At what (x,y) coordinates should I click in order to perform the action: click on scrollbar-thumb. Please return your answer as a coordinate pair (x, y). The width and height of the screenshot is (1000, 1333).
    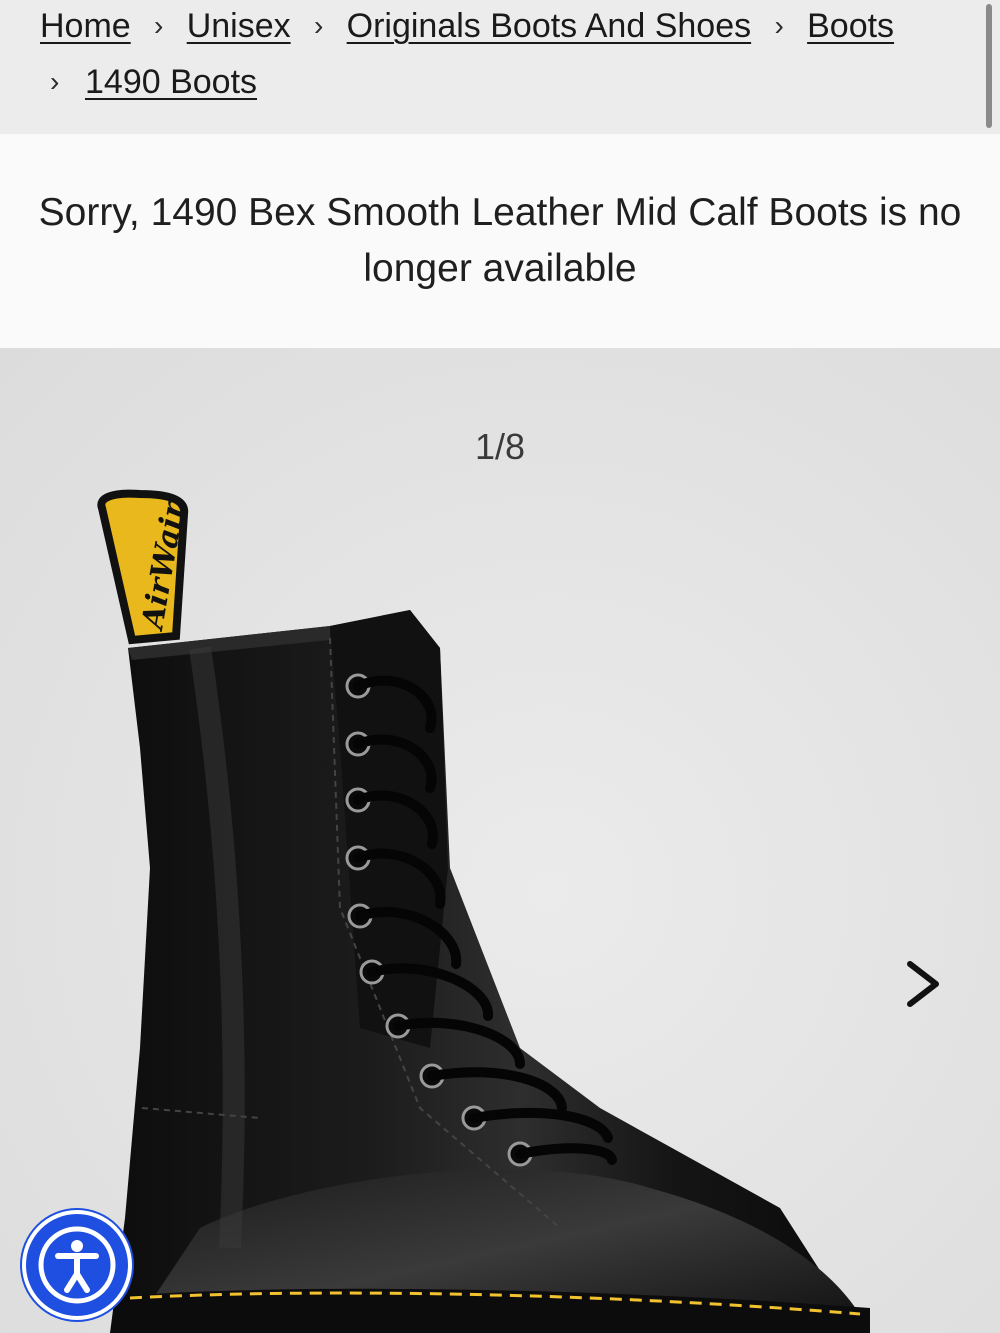
    Looking at the image, I should click on (989, 66).